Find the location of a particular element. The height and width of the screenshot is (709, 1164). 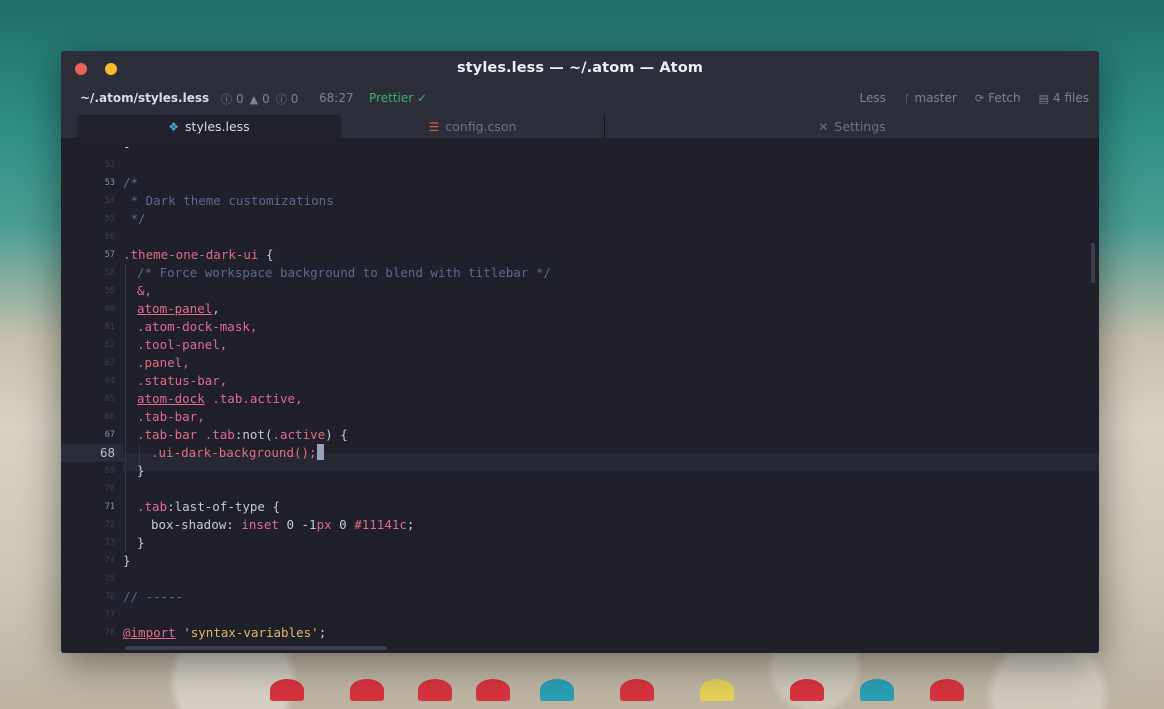

line-number: 59 is located at coordinates (109, 291).